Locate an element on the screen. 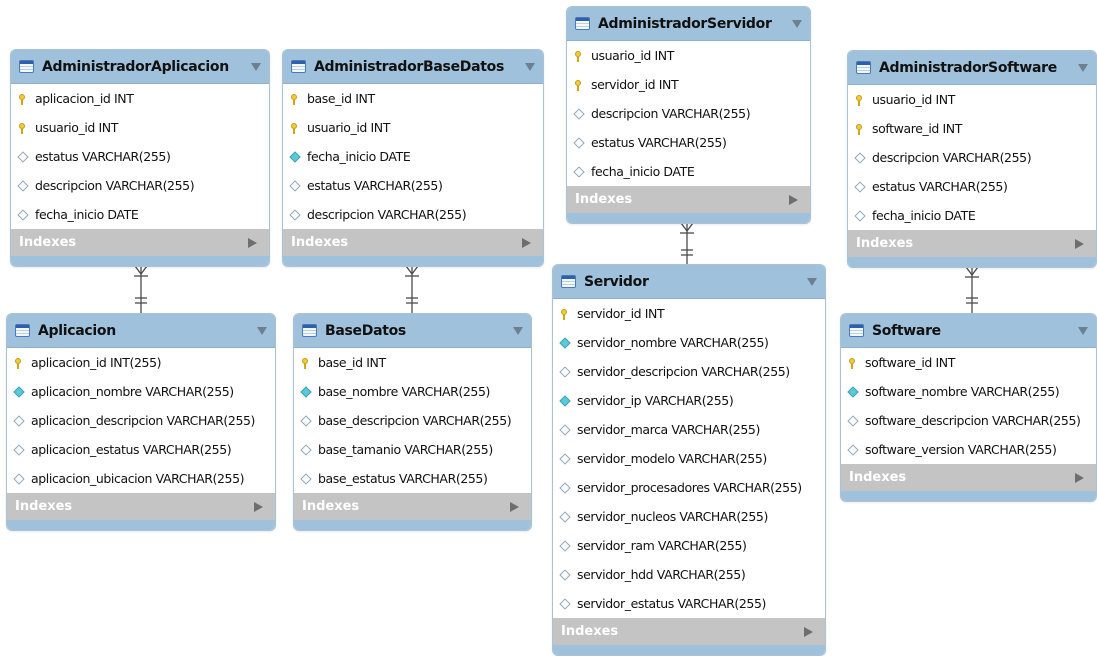 This screenshot has width=1097, height=656. column-text: aplicacion_descripcion VARCHAR(255) is located at coordinates (143, 420).